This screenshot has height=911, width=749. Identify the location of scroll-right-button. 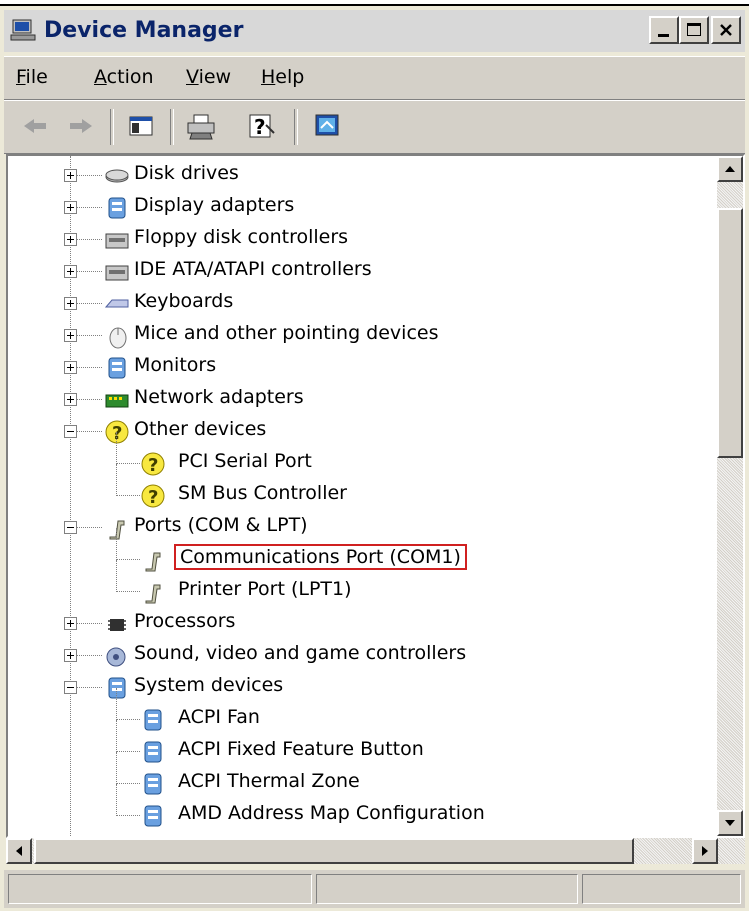
(705, 851).